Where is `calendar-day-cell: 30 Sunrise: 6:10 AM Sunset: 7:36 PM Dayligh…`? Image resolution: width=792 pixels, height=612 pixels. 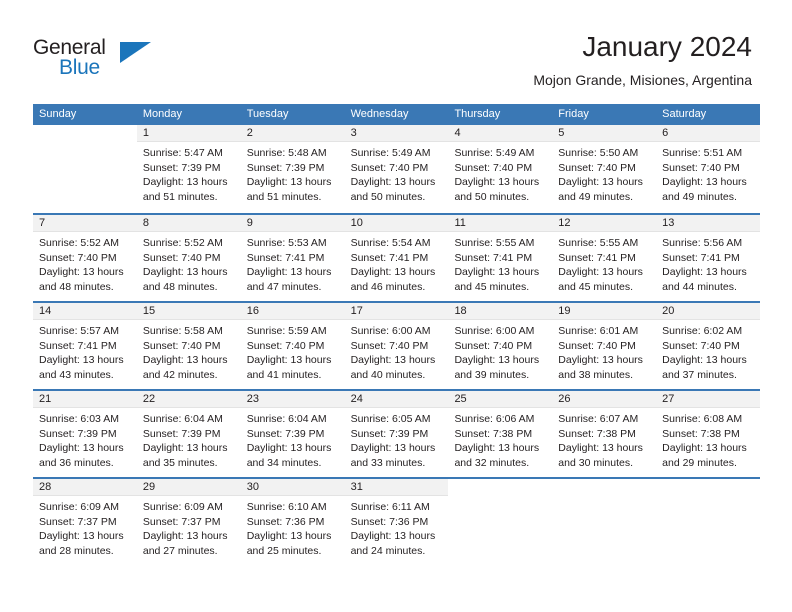 calendar-day-cell: 30 Sunrise: 6:10 AM Sunset: 7:36 PM Dayligh… is located at coordinates (292, 522).